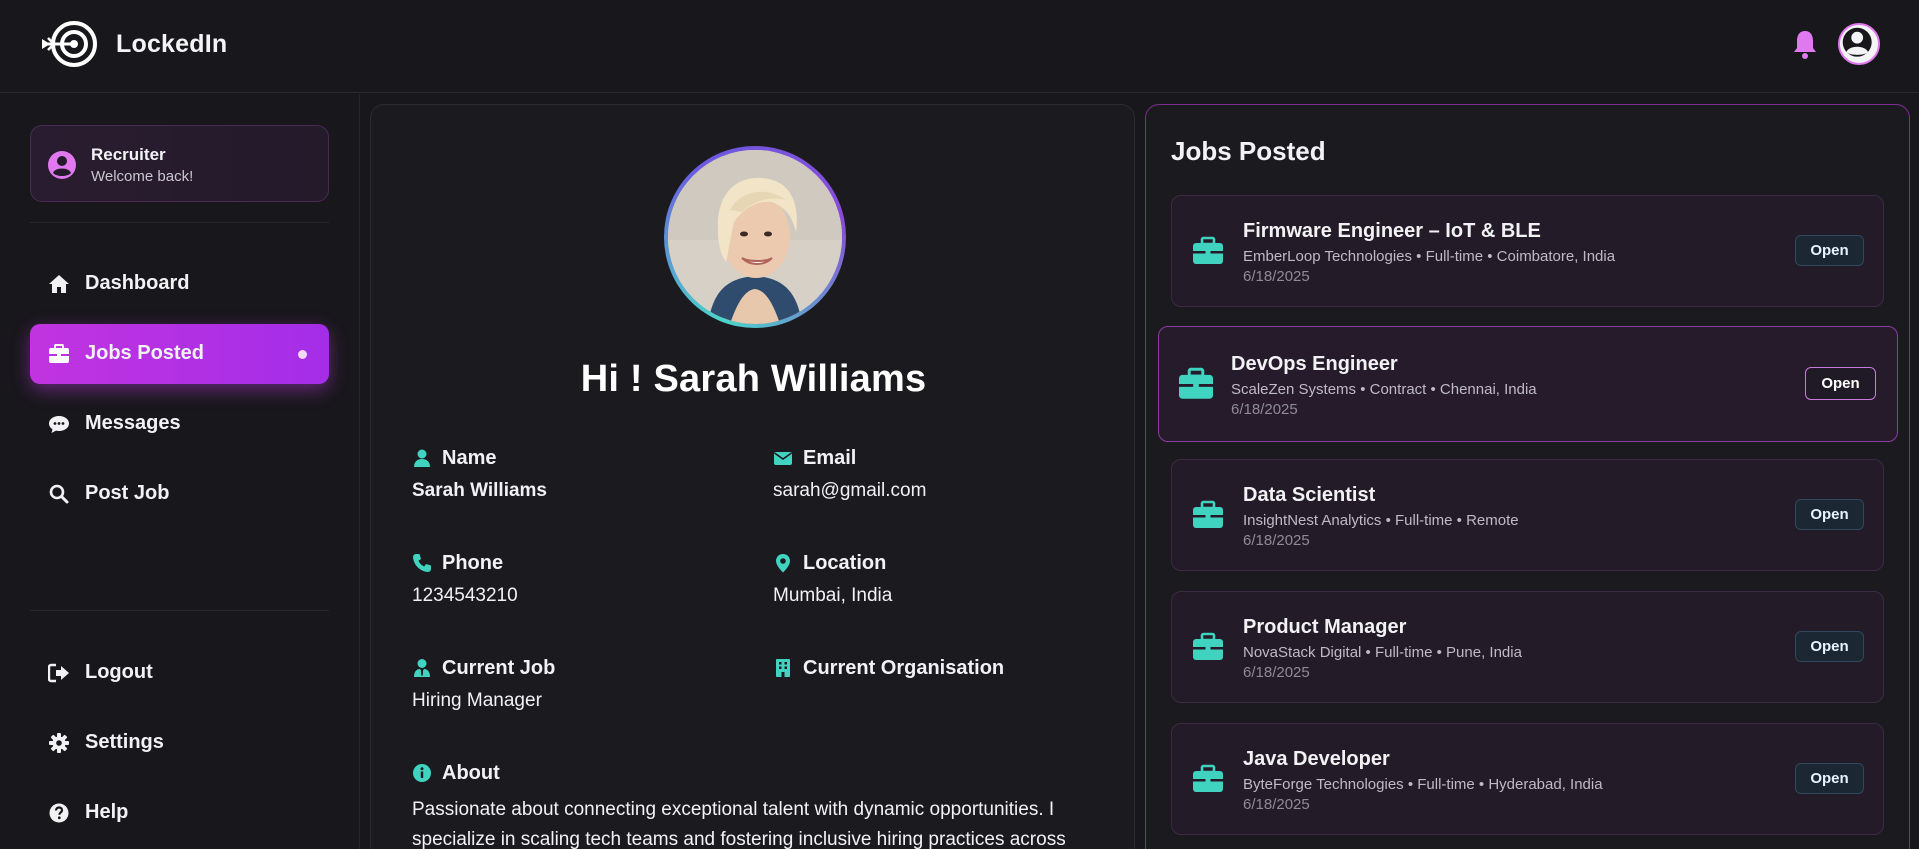 The height and width of the screenshot is (849, 1919). Describe the element at coordinates (1309, 495) in the screenshot. I see `job-title: Data Scientist` at that location.